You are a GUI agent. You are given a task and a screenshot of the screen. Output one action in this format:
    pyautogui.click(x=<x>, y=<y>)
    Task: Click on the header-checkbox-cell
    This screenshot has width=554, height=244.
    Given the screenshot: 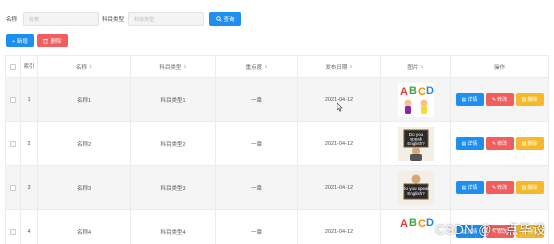 What is the action you would take?
    pyautogui.click(x=13, y=66)
    